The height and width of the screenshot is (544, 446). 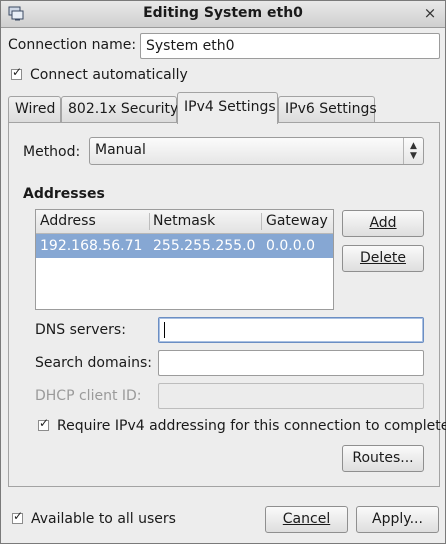 What do you see at coordinates (291, 330) in the screenshot?
I see `dns-servers-field` at bounding box center [291, 330].